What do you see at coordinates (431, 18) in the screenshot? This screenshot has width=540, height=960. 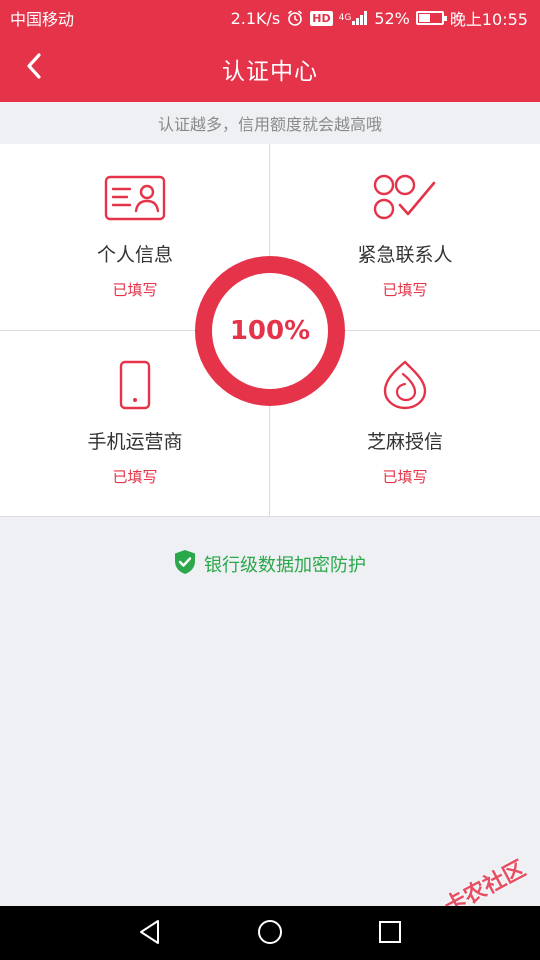 I see `battery-icon` at bounding box center [431, 18].